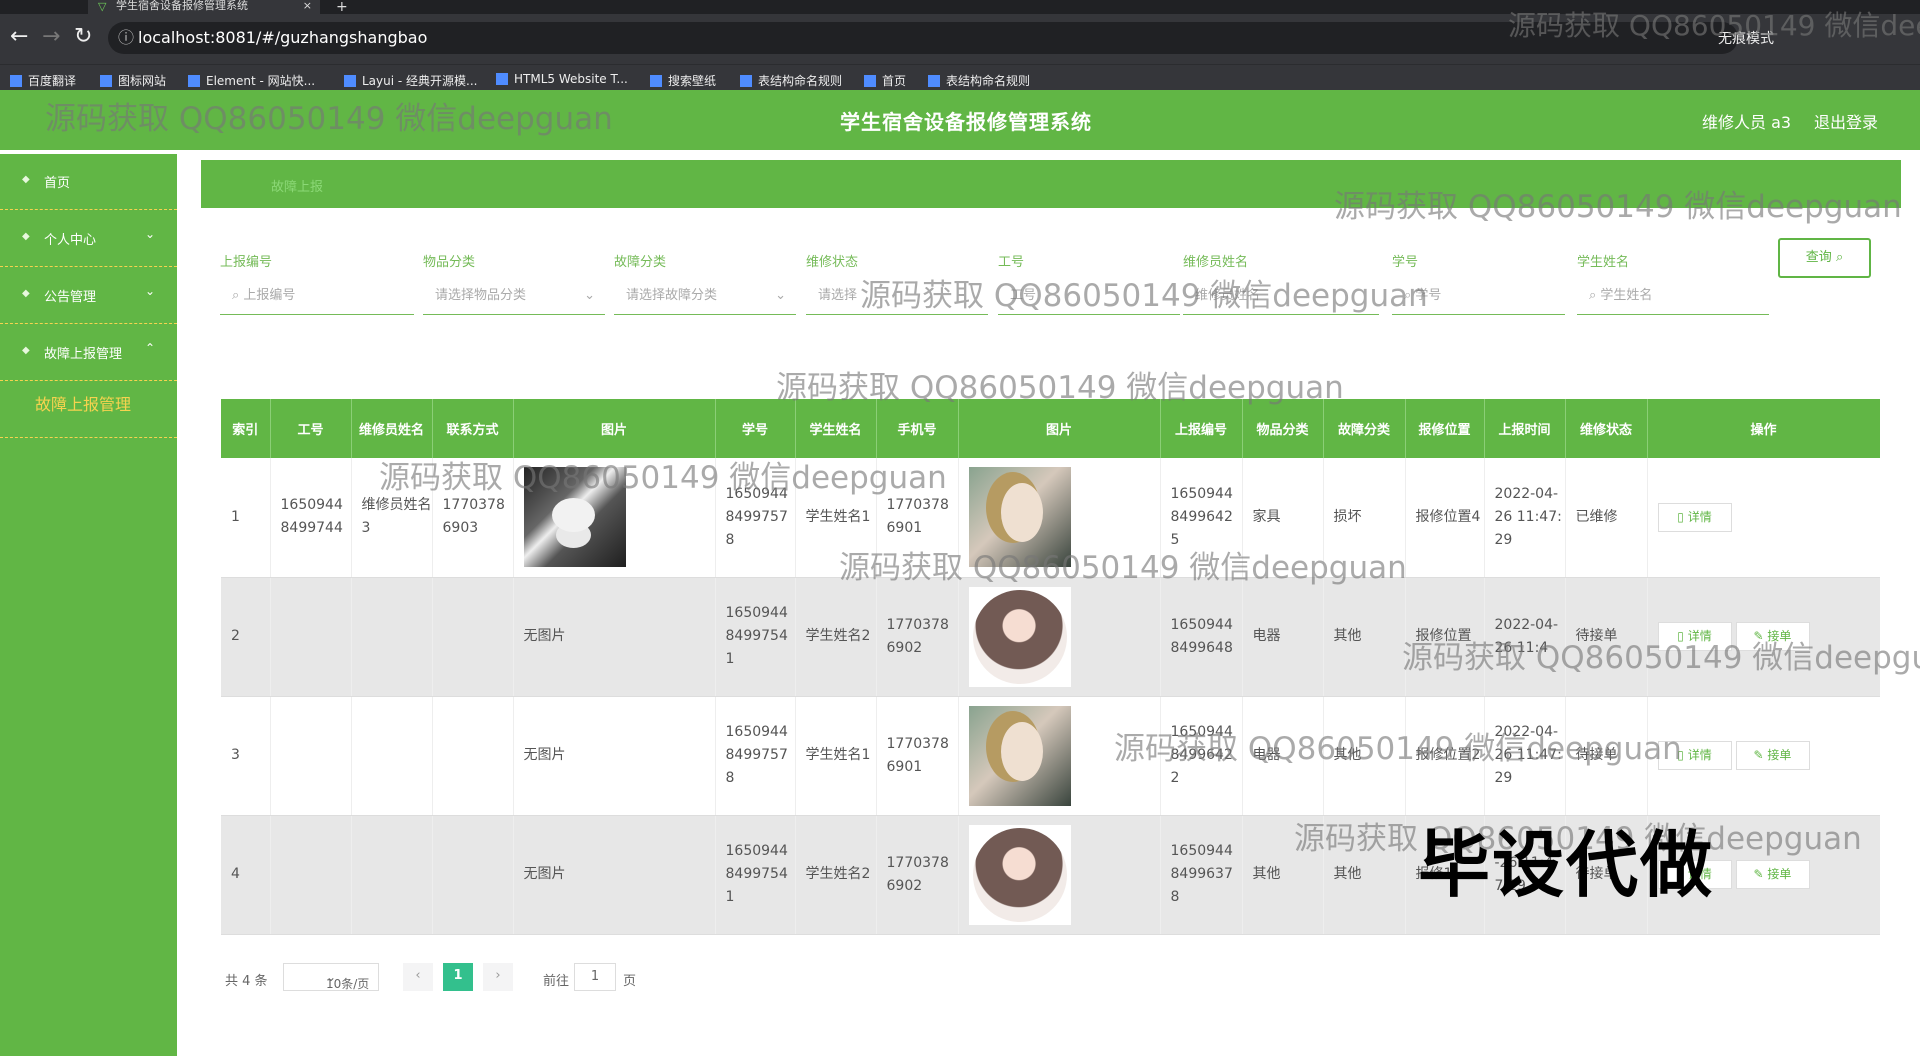 This screenshot has width=1920, height=1056. Describe the element at coordinates (1283, 637) in the screenshot. I see `cell: 电器` at that location.